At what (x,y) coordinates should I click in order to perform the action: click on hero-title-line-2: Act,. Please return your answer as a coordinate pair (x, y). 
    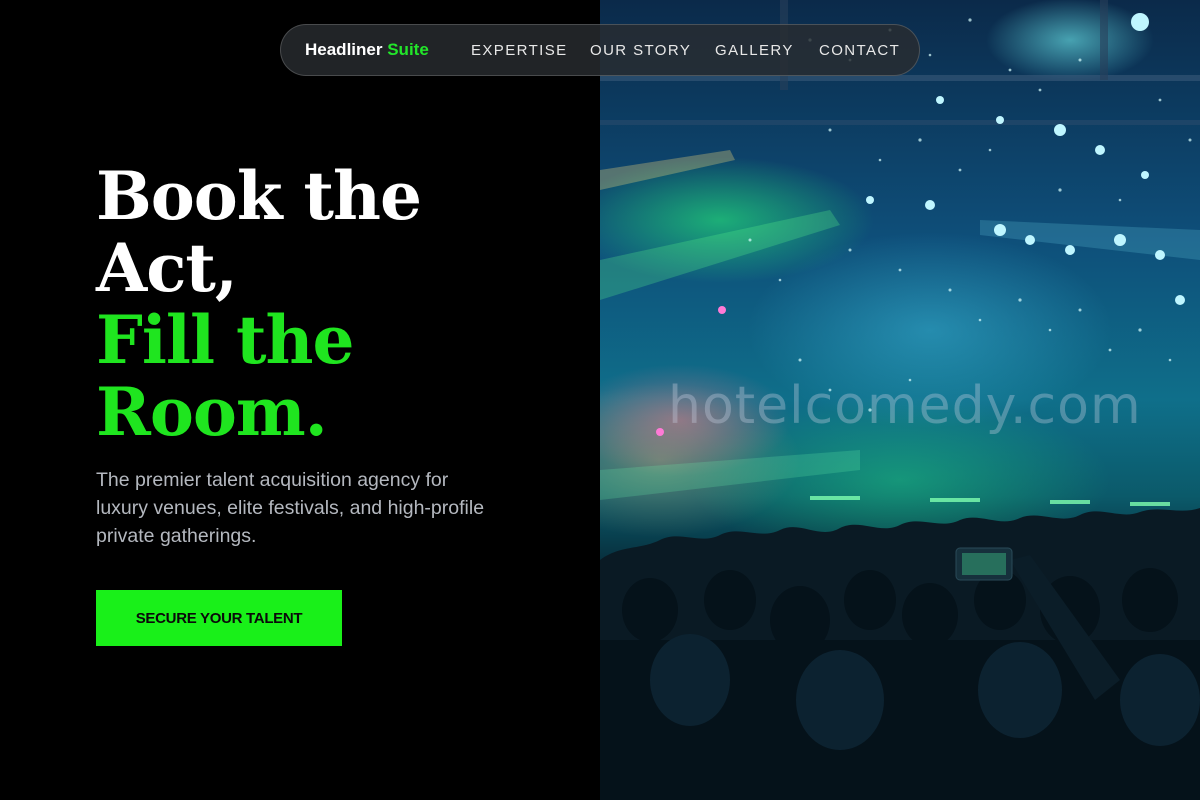
    Looking at the image, I should click on (167, 268).